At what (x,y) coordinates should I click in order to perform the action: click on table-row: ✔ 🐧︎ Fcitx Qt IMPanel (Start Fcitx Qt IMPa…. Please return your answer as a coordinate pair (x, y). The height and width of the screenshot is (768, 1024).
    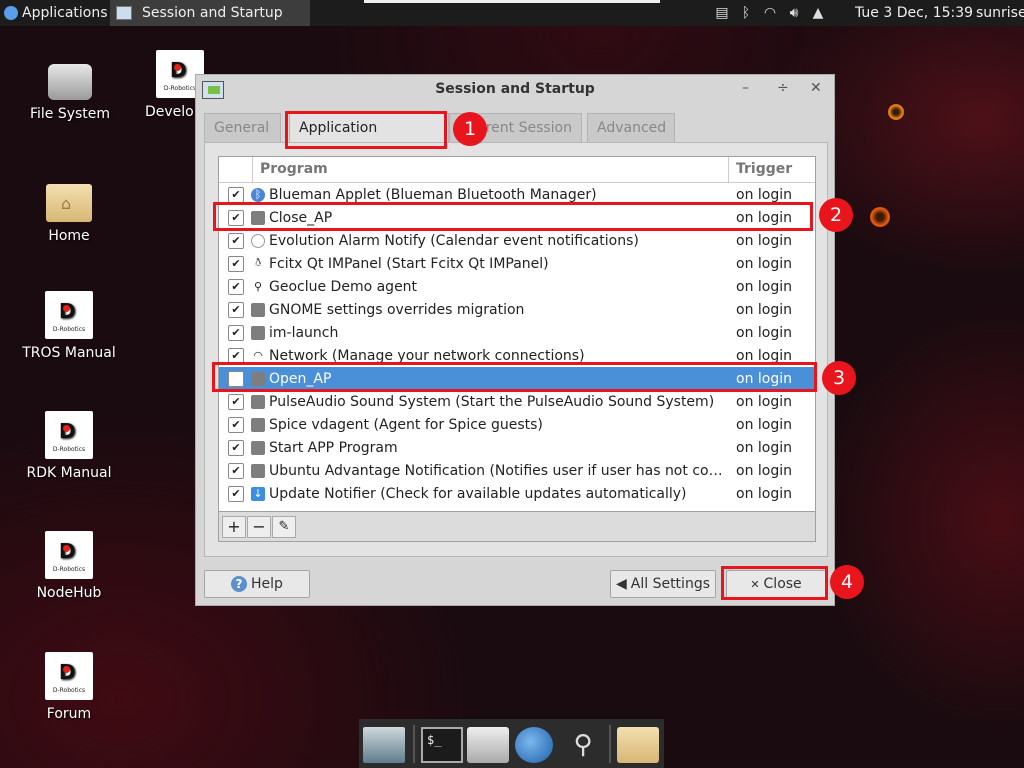
    Looking at the image, I should click on (517, 263).